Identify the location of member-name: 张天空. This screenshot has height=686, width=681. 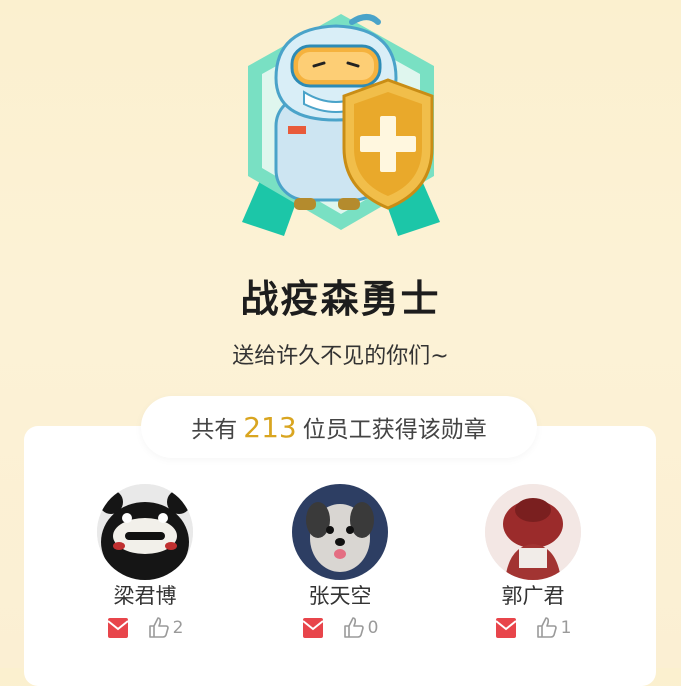
(340, 596).